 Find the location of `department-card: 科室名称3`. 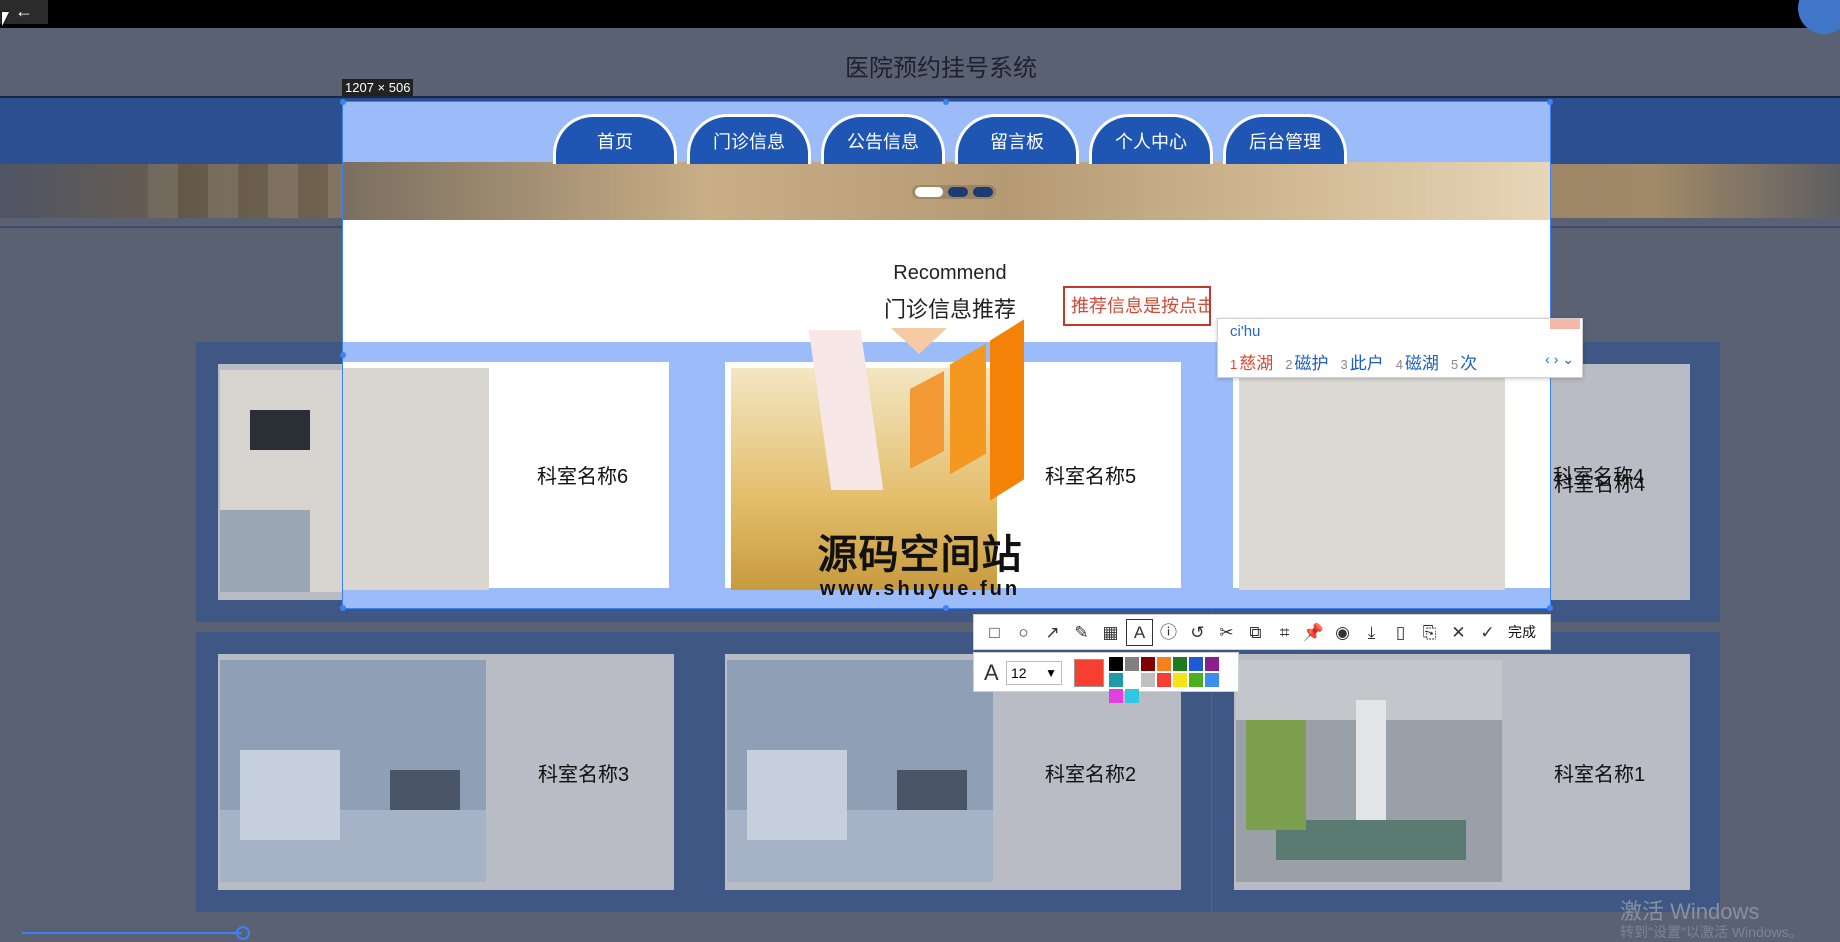

department-card: 科室名称3 is located at coordinates (450, 772).